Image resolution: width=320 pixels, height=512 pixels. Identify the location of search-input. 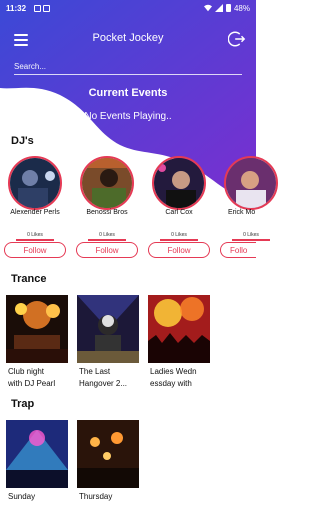
(128, 66).